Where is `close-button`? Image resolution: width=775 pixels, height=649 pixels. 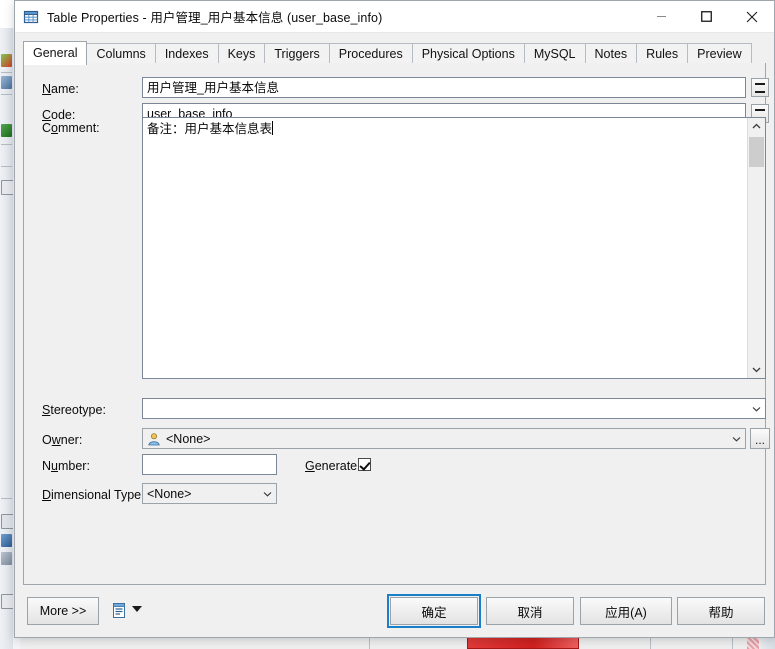
close-button is located at coordinates (751, 16).